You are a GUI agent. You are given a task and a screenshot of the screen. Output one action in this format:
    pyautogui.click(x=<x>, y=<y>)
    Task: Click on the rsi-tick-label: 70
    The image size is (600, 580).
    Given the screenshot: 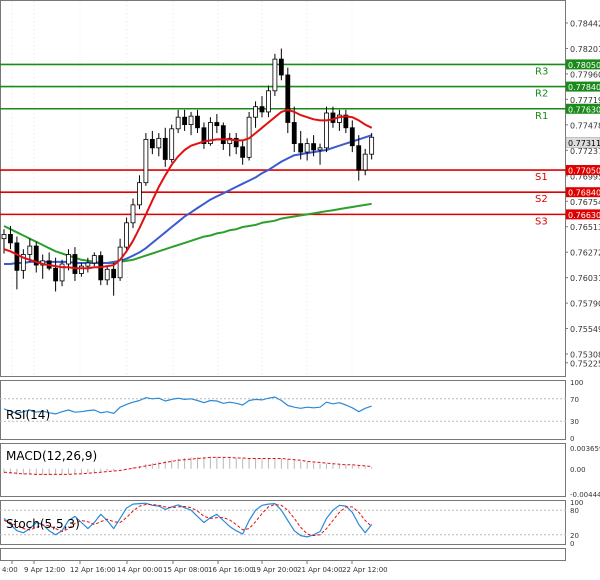 What is the action you would take?
    pyautogui.click(x=574, y=400)
    